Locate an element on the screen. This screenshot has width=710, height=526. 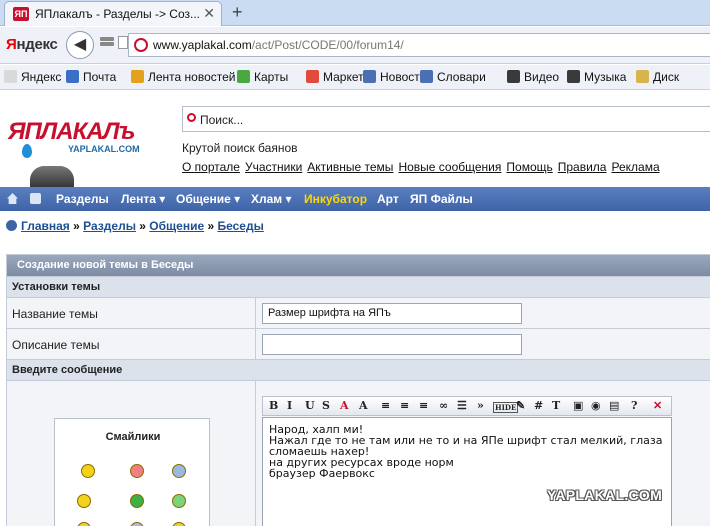
description-row: Описание темы is located at coordinates (358, 344).